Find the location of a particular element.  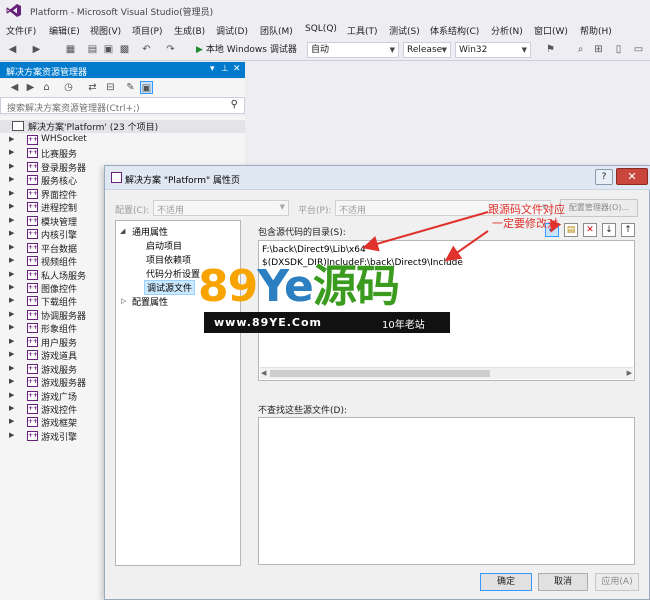

ok-button: 确定 is located at coordinates (506, 582).